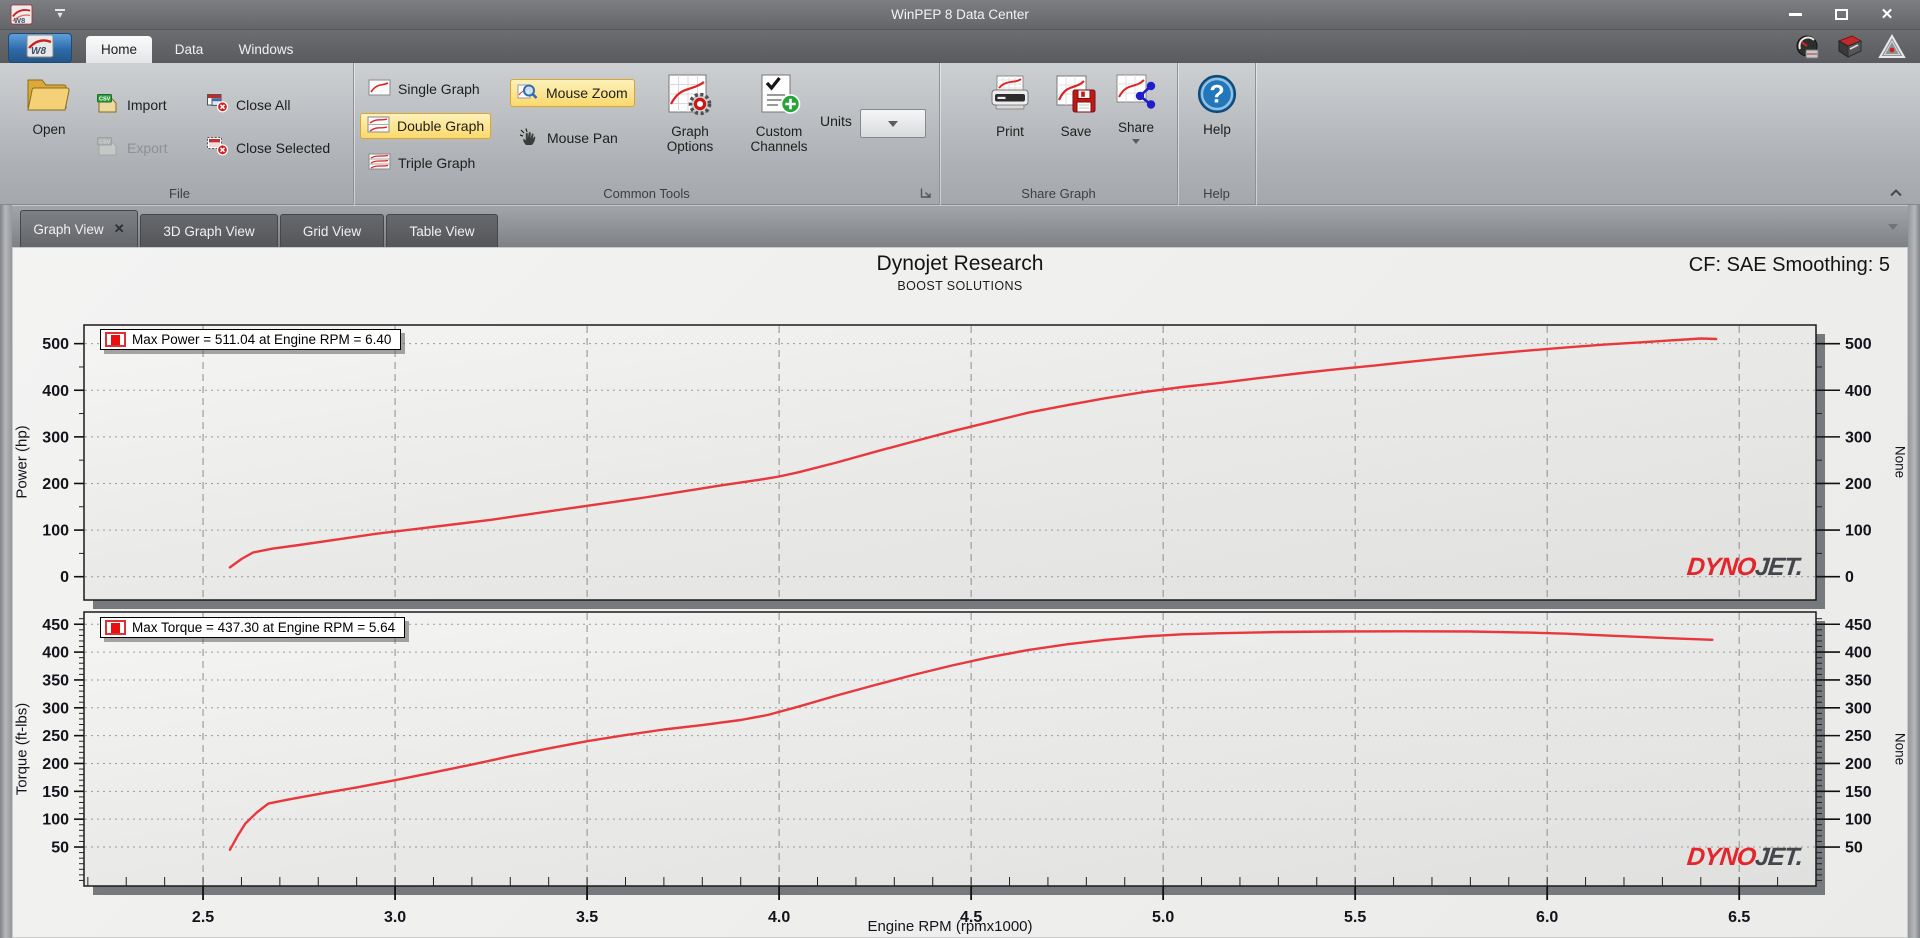  Describe the element at coordinates (119, 229) in the screenshot. I see `close-tab-icon: ✕` at that location.